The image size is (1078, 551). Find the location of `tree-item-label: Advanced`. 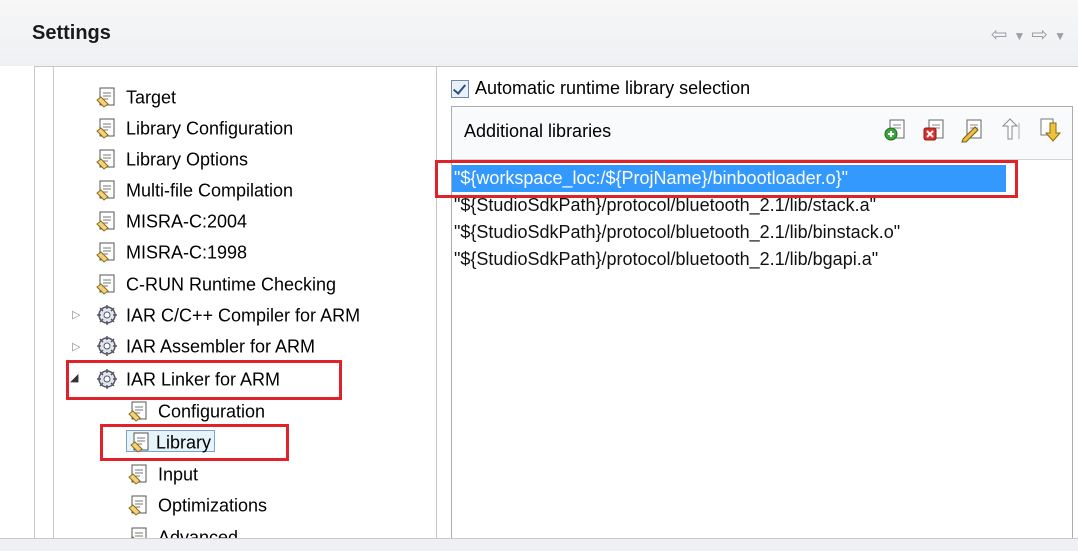

tree-item-label: Advanced is located at coordinates (198, 532).